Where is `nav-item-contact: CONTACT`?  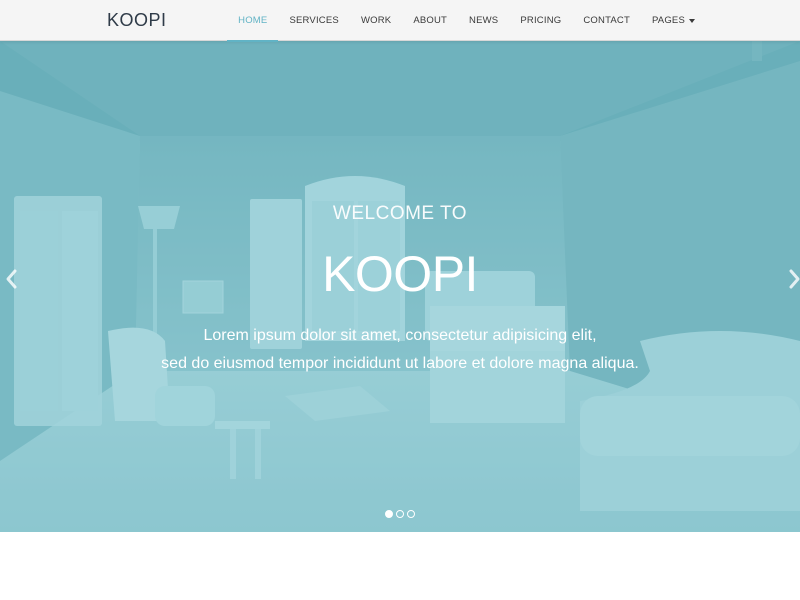
nav-item-contact: CONTACT is located at coordinates (606, 20).